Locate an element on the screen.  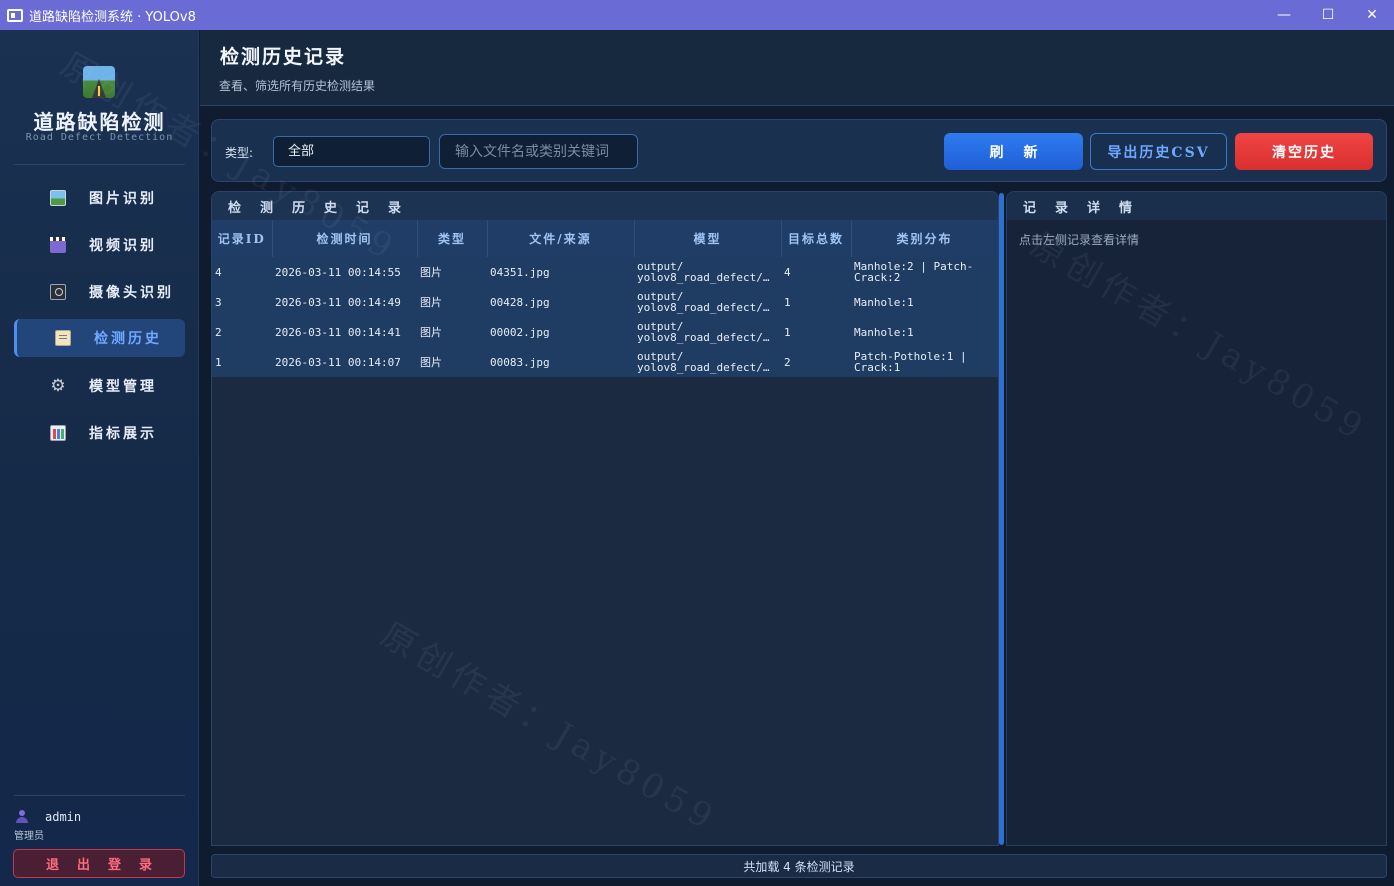
video-icon is located at coordinates (58, 245).